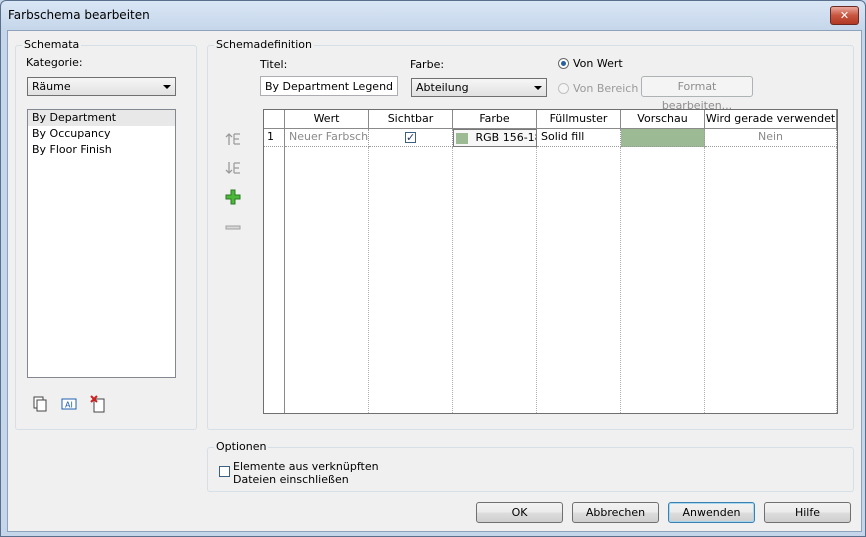  Describe the element at coordinates (495, 119) in the screenshot. I see `column-header-color: Farbe` at that location.